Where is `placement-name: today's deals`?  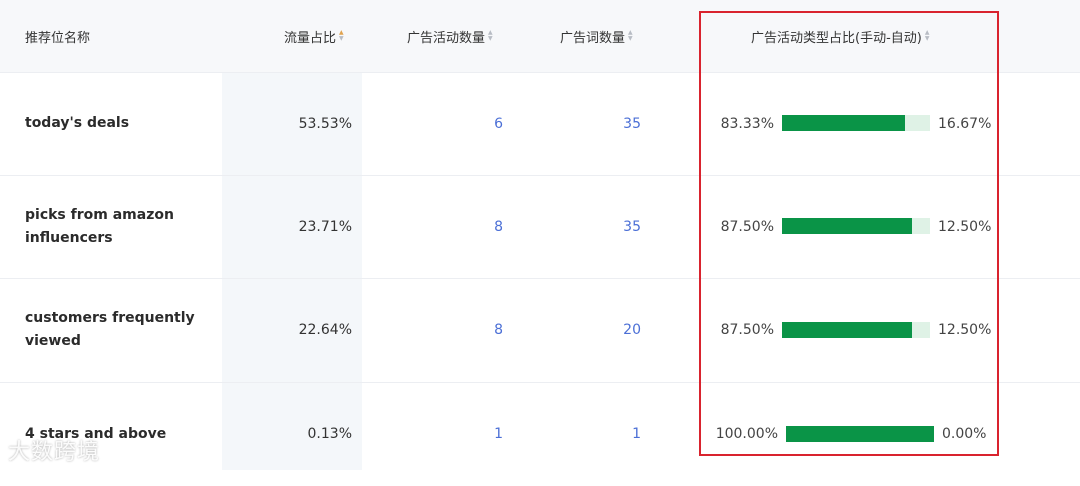 placement-name: today's deals is located at coordinates (77, 123).